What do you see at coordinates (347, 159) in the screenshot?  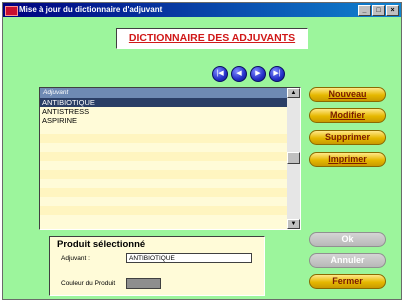 I see `imprimer-button: Imprimer` at bounding box center [347, 159].